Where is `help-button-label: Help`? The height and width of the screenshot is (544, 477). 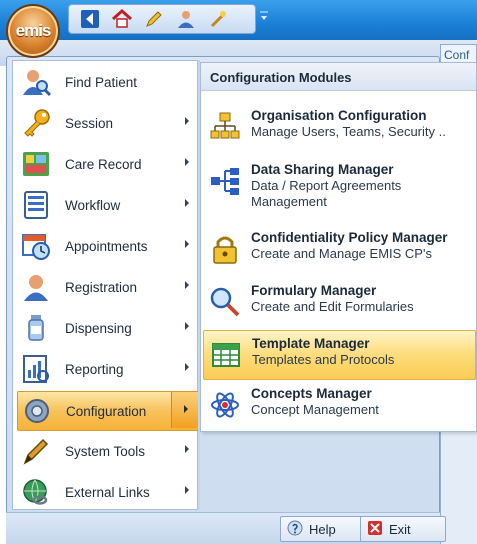 help-button-label: Help is located at coordinates (322, 529).